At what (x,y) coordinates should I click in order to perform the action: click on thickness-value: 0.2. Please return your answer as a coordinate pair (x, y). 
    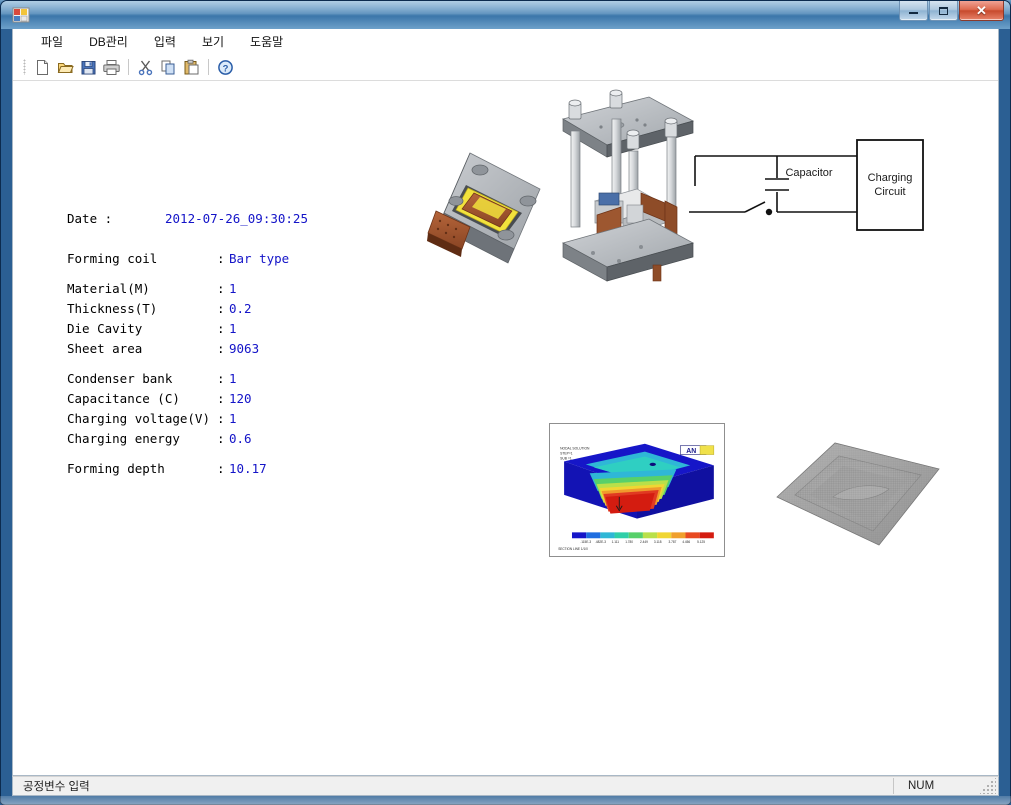
    Looking at the image, I should click on (240, 308).